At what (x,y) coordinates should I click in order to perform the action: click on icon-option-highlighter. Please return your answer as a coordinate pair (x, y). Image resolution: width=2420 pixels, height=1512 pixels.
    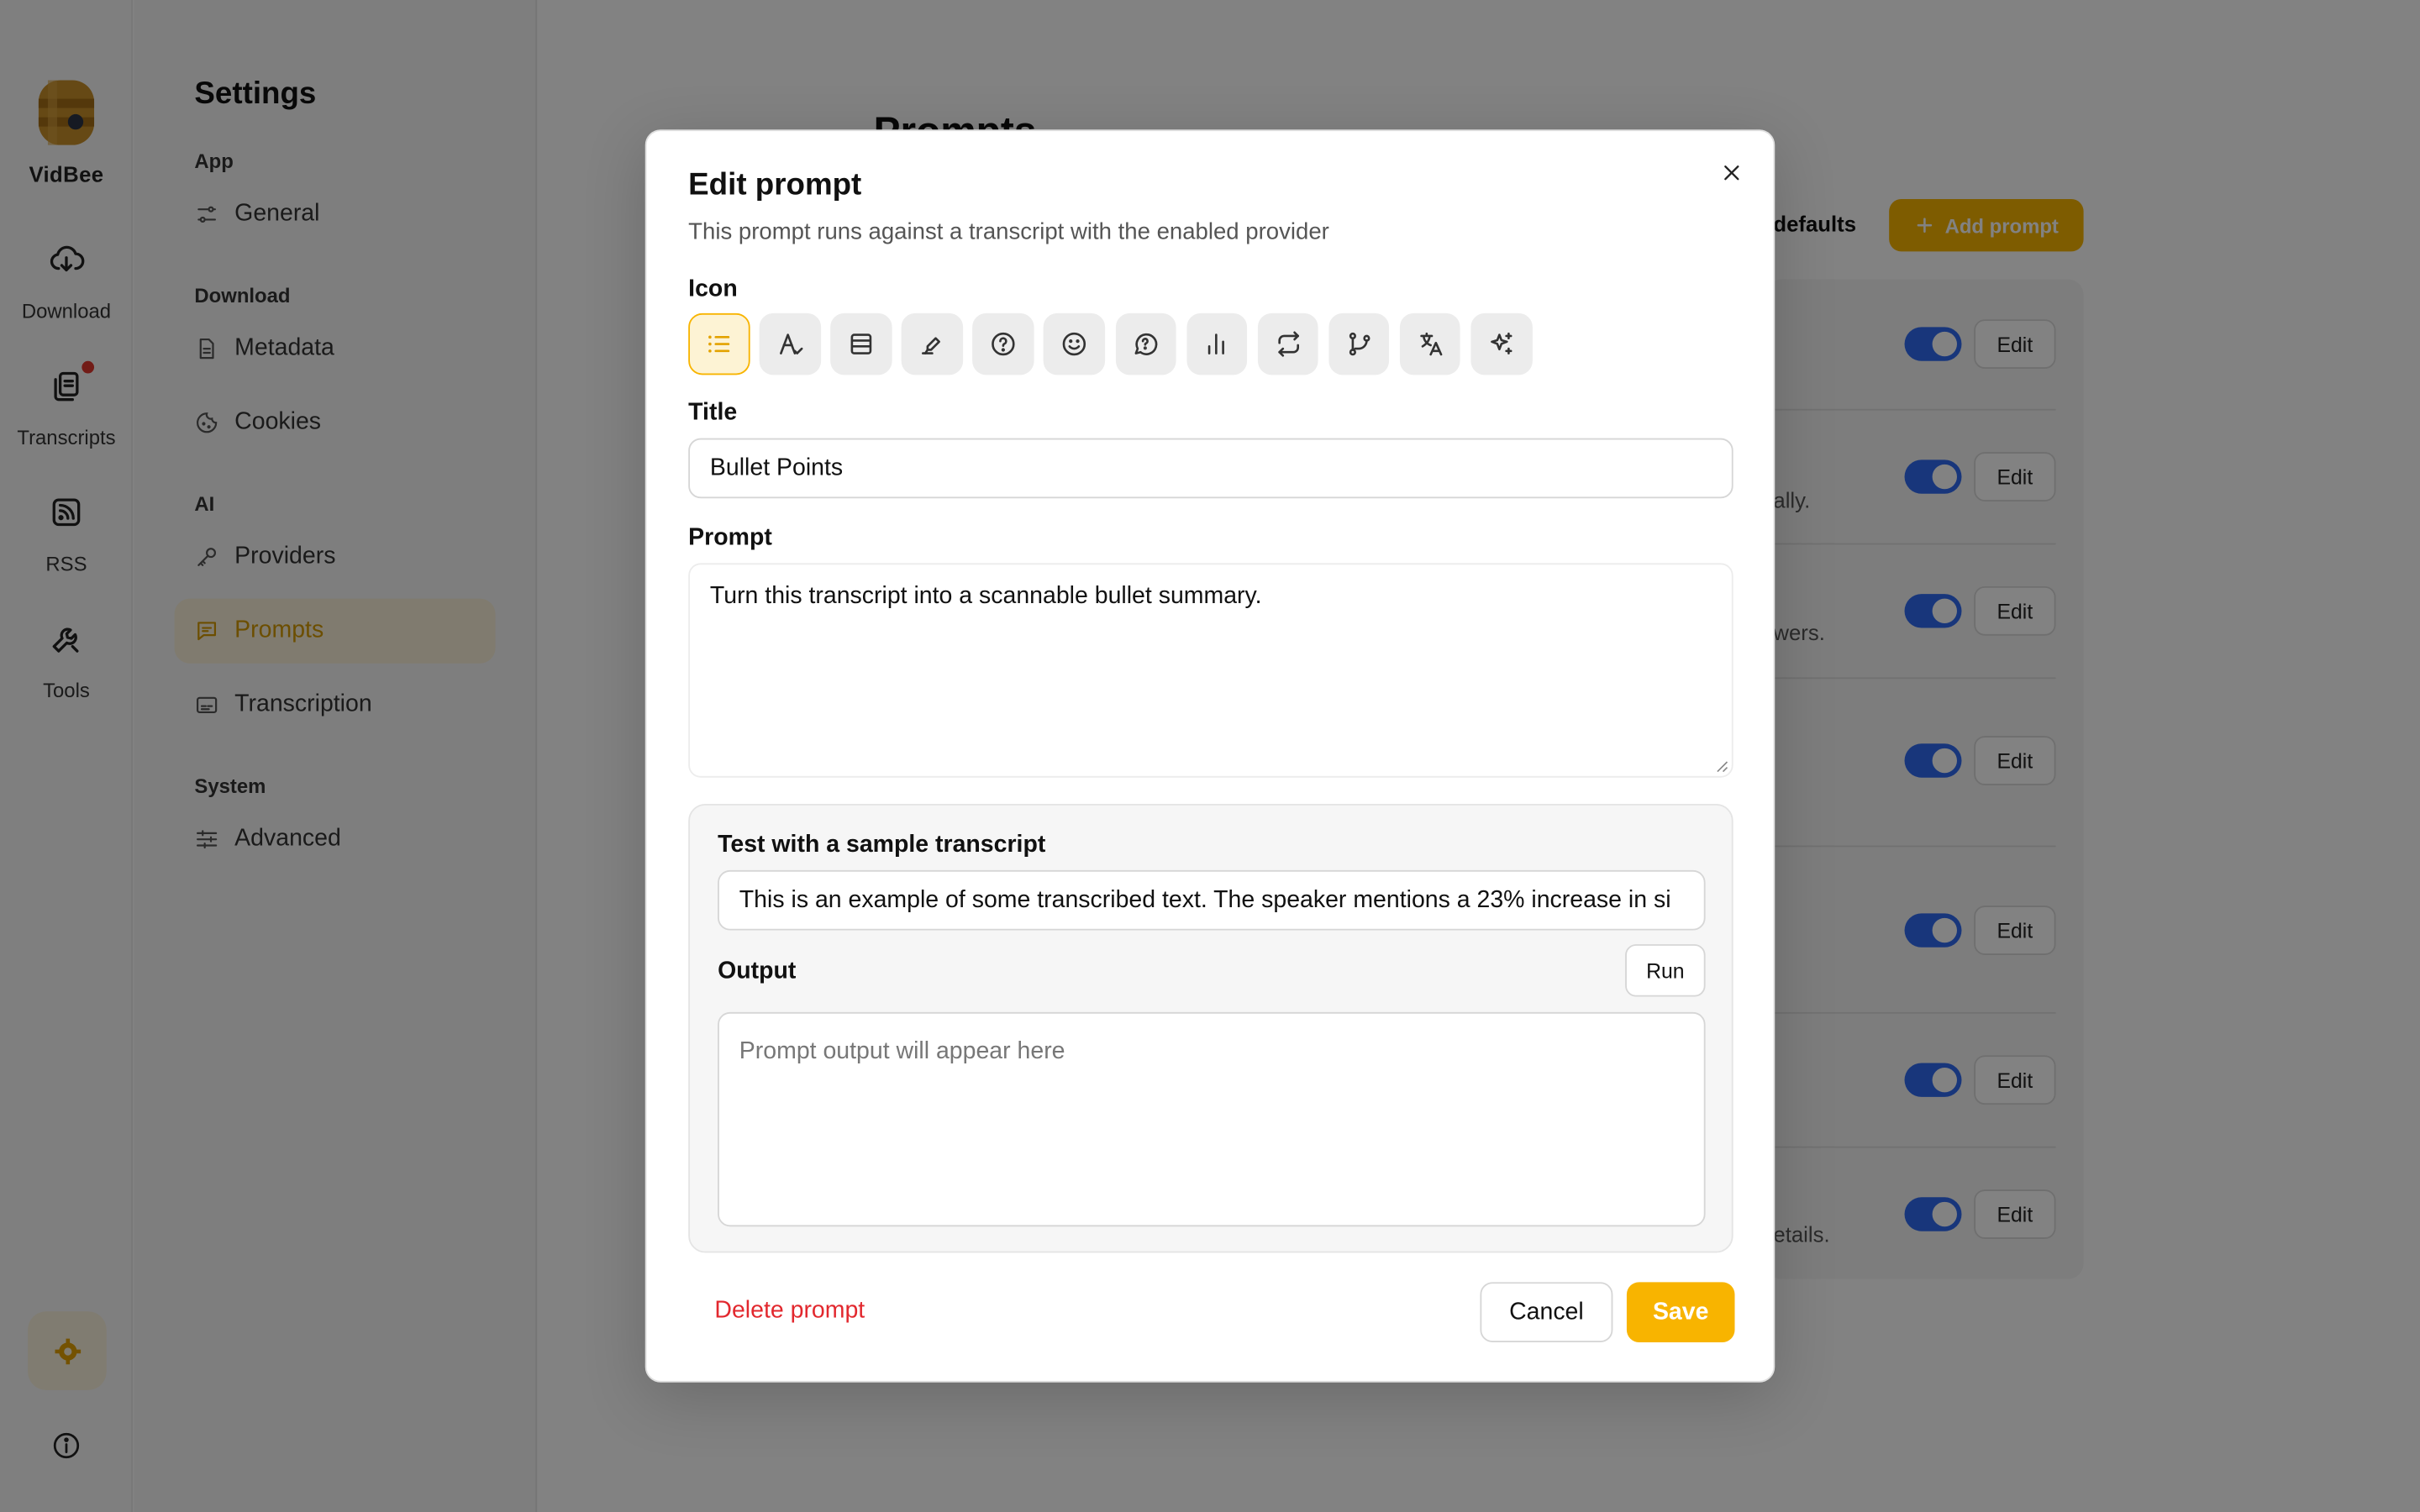
    Looking at the image, I should click on (932, 343).